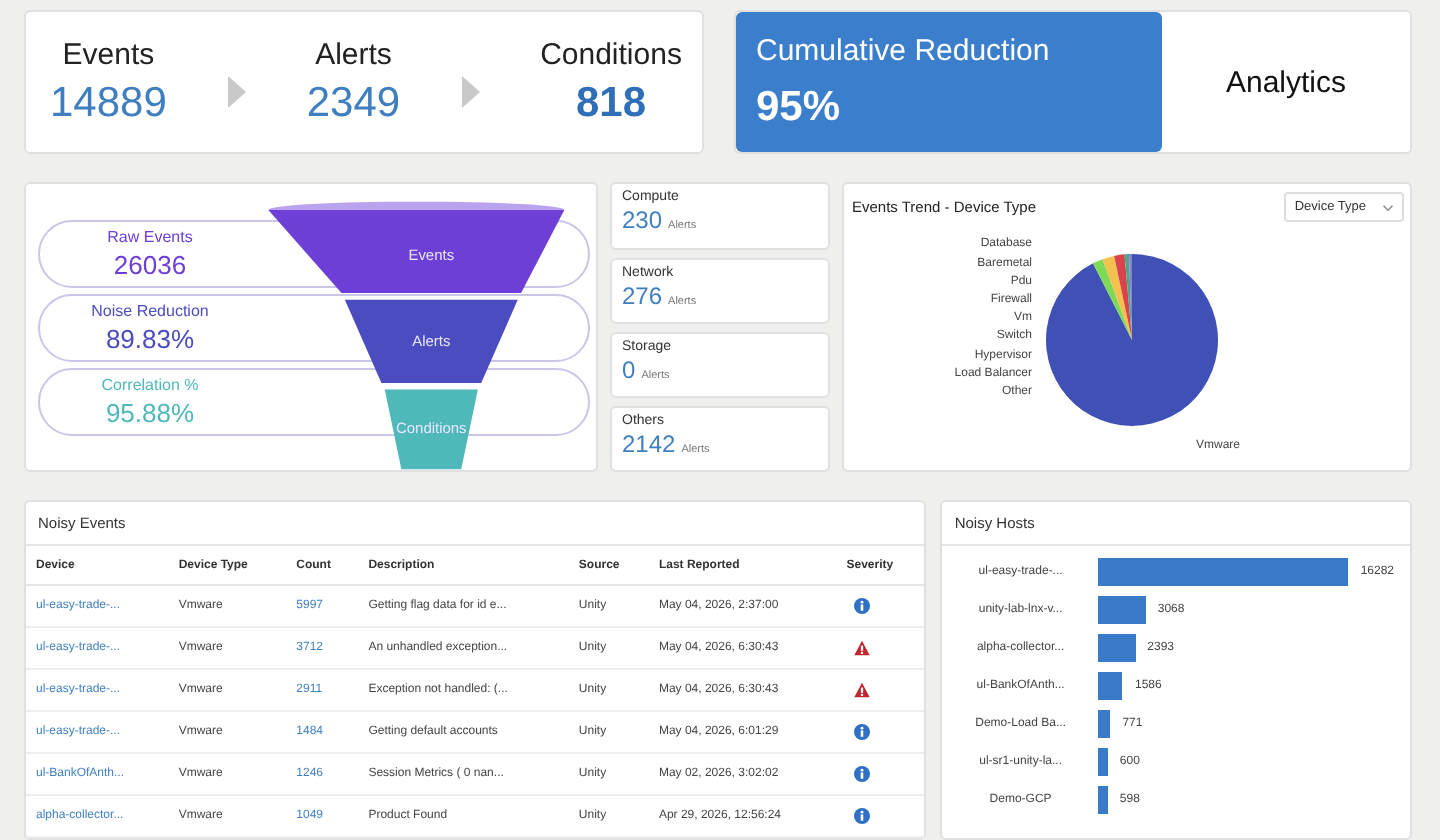  I want to click on stat-value: 95.88%, so click(150, 413).